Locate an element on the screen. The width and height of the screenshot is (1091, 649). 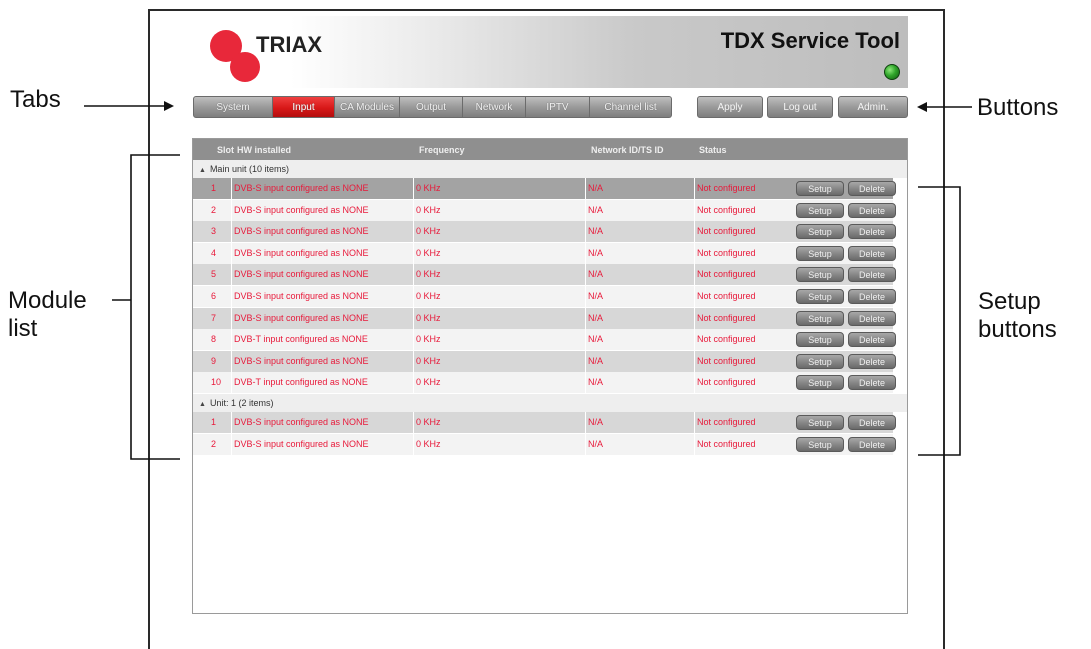
setup-buttons-bracket is located at coordinates (939, 321).